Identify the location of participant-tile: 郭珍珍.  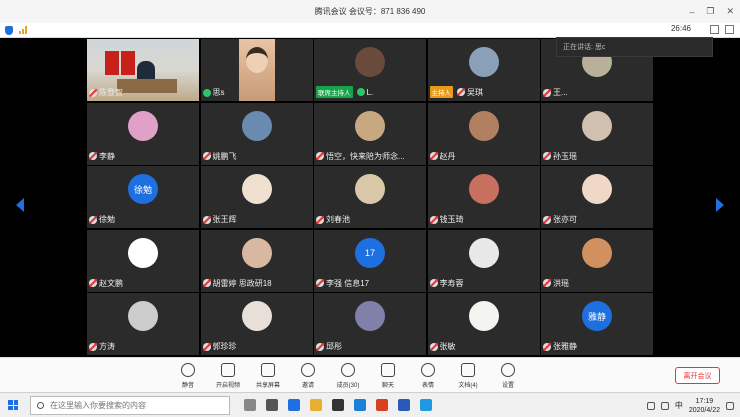
(256, 324).